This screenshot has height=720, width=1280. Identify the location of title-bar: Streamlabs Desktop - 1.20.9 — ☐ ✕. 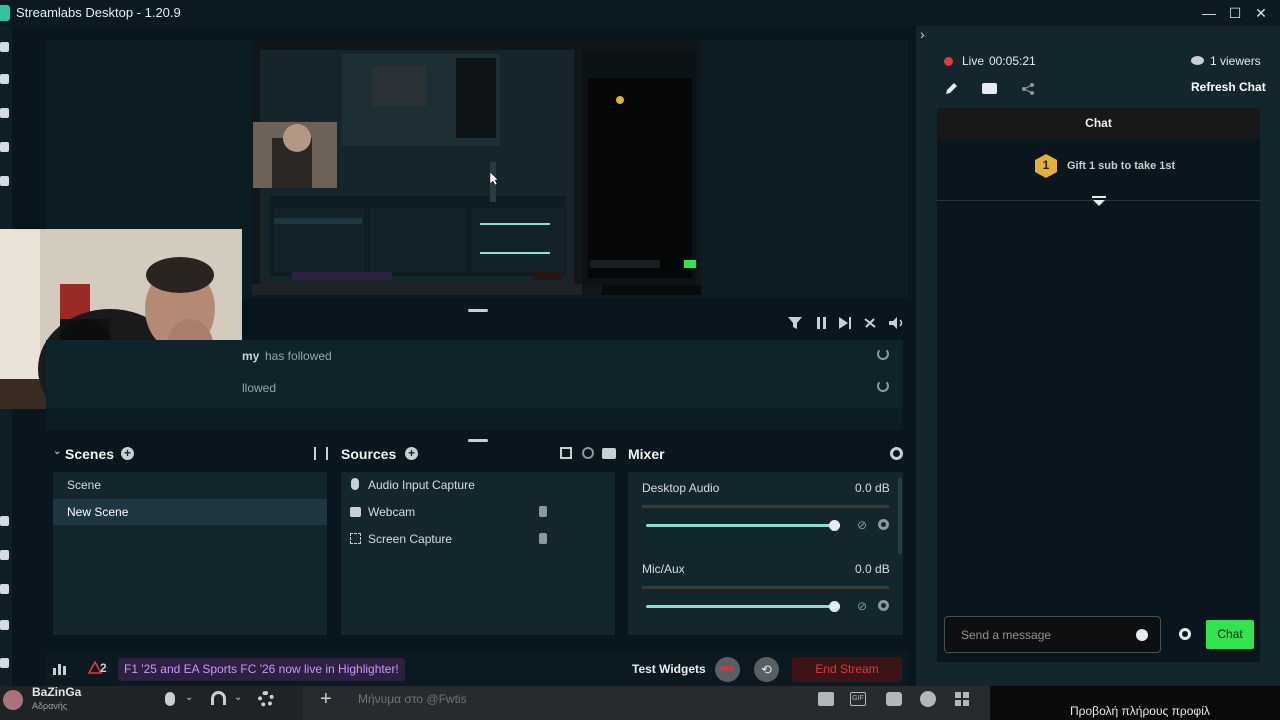
(640, 13).